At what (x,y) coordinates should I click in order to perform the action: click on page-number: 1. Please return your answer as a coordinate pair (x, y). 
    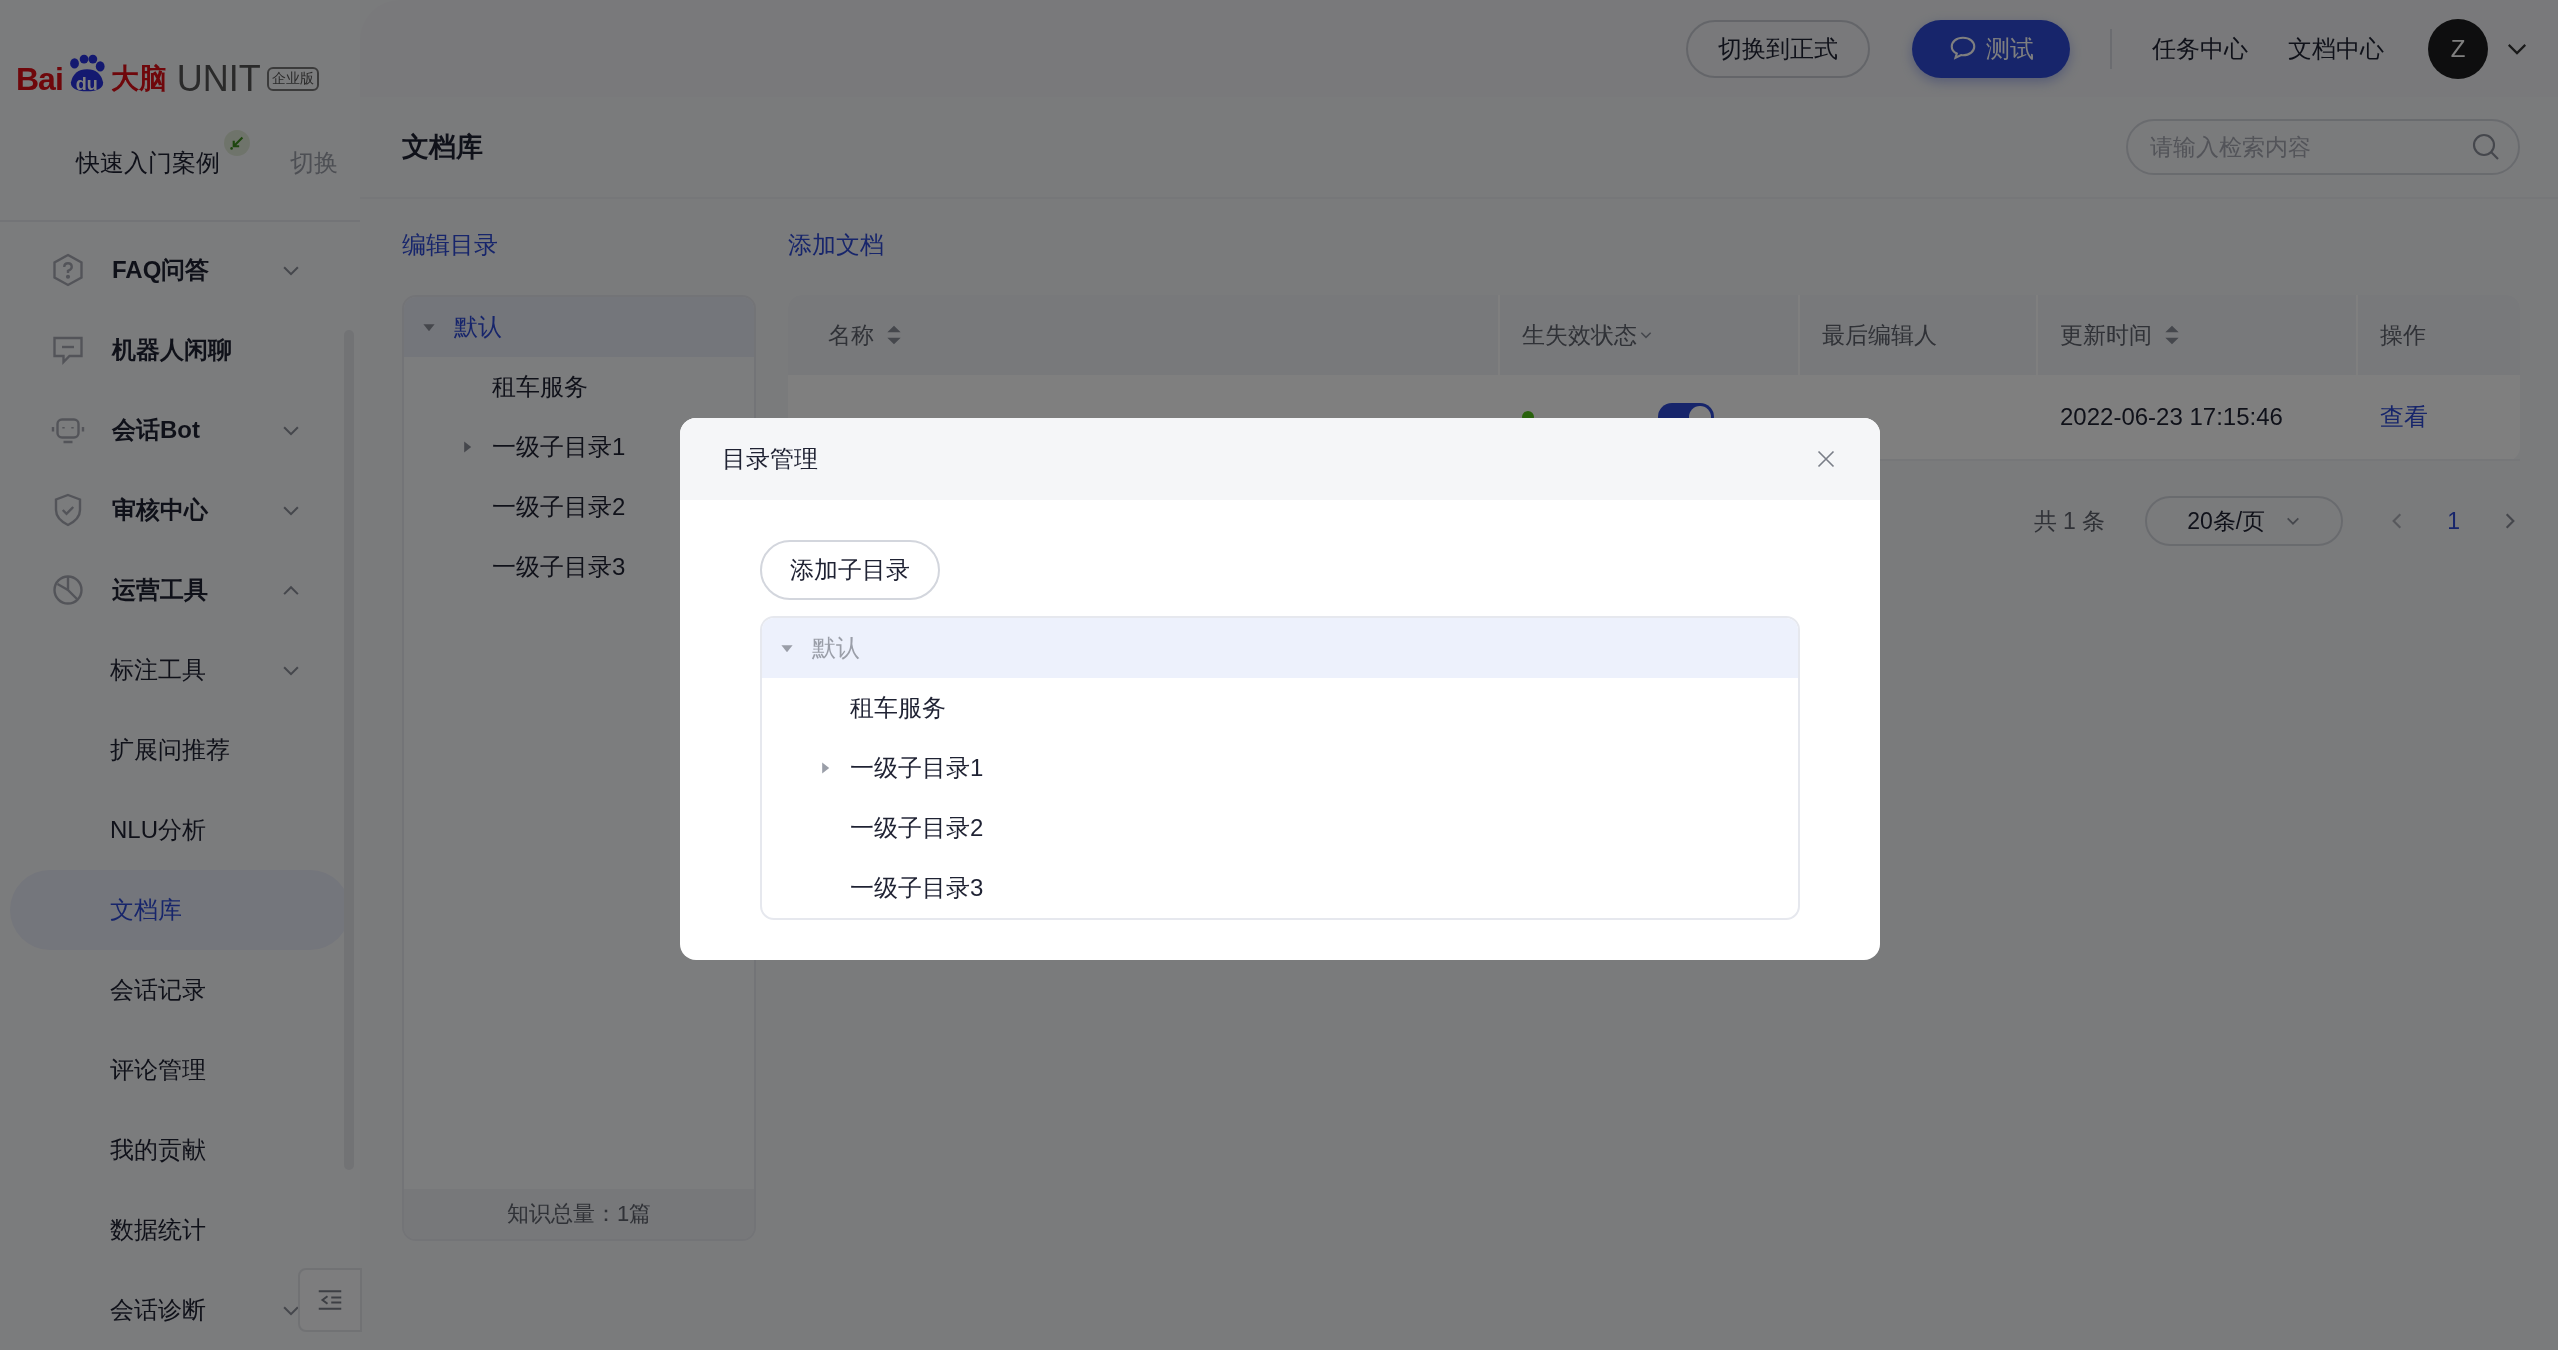
    Looking at the image, I should click on (2453, 521).